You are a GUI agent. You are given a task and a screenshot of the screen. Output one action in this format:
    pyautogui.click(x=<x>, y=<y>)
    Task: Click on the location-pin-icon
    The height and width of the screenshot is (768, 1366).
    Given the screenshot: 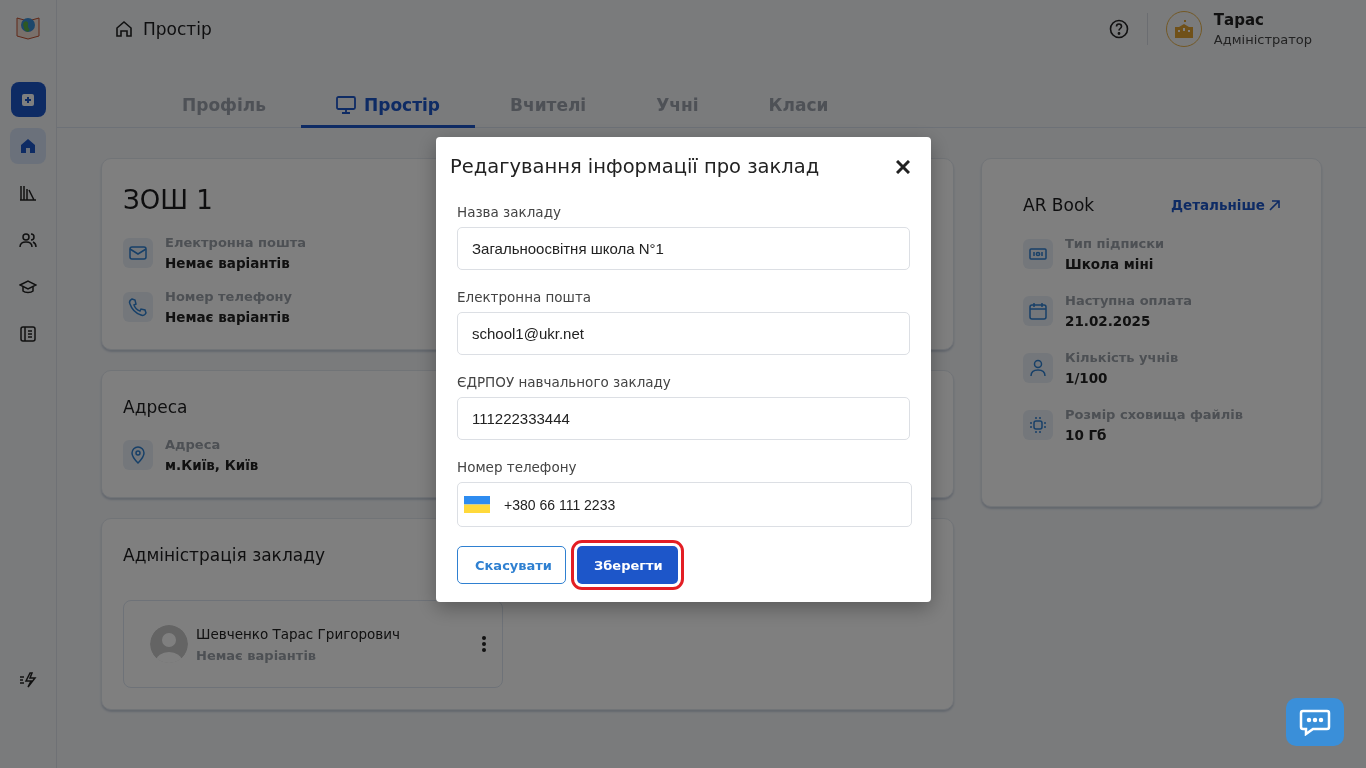 What is the action you would take?
    pyautogui.click(x=138, y=455)
    